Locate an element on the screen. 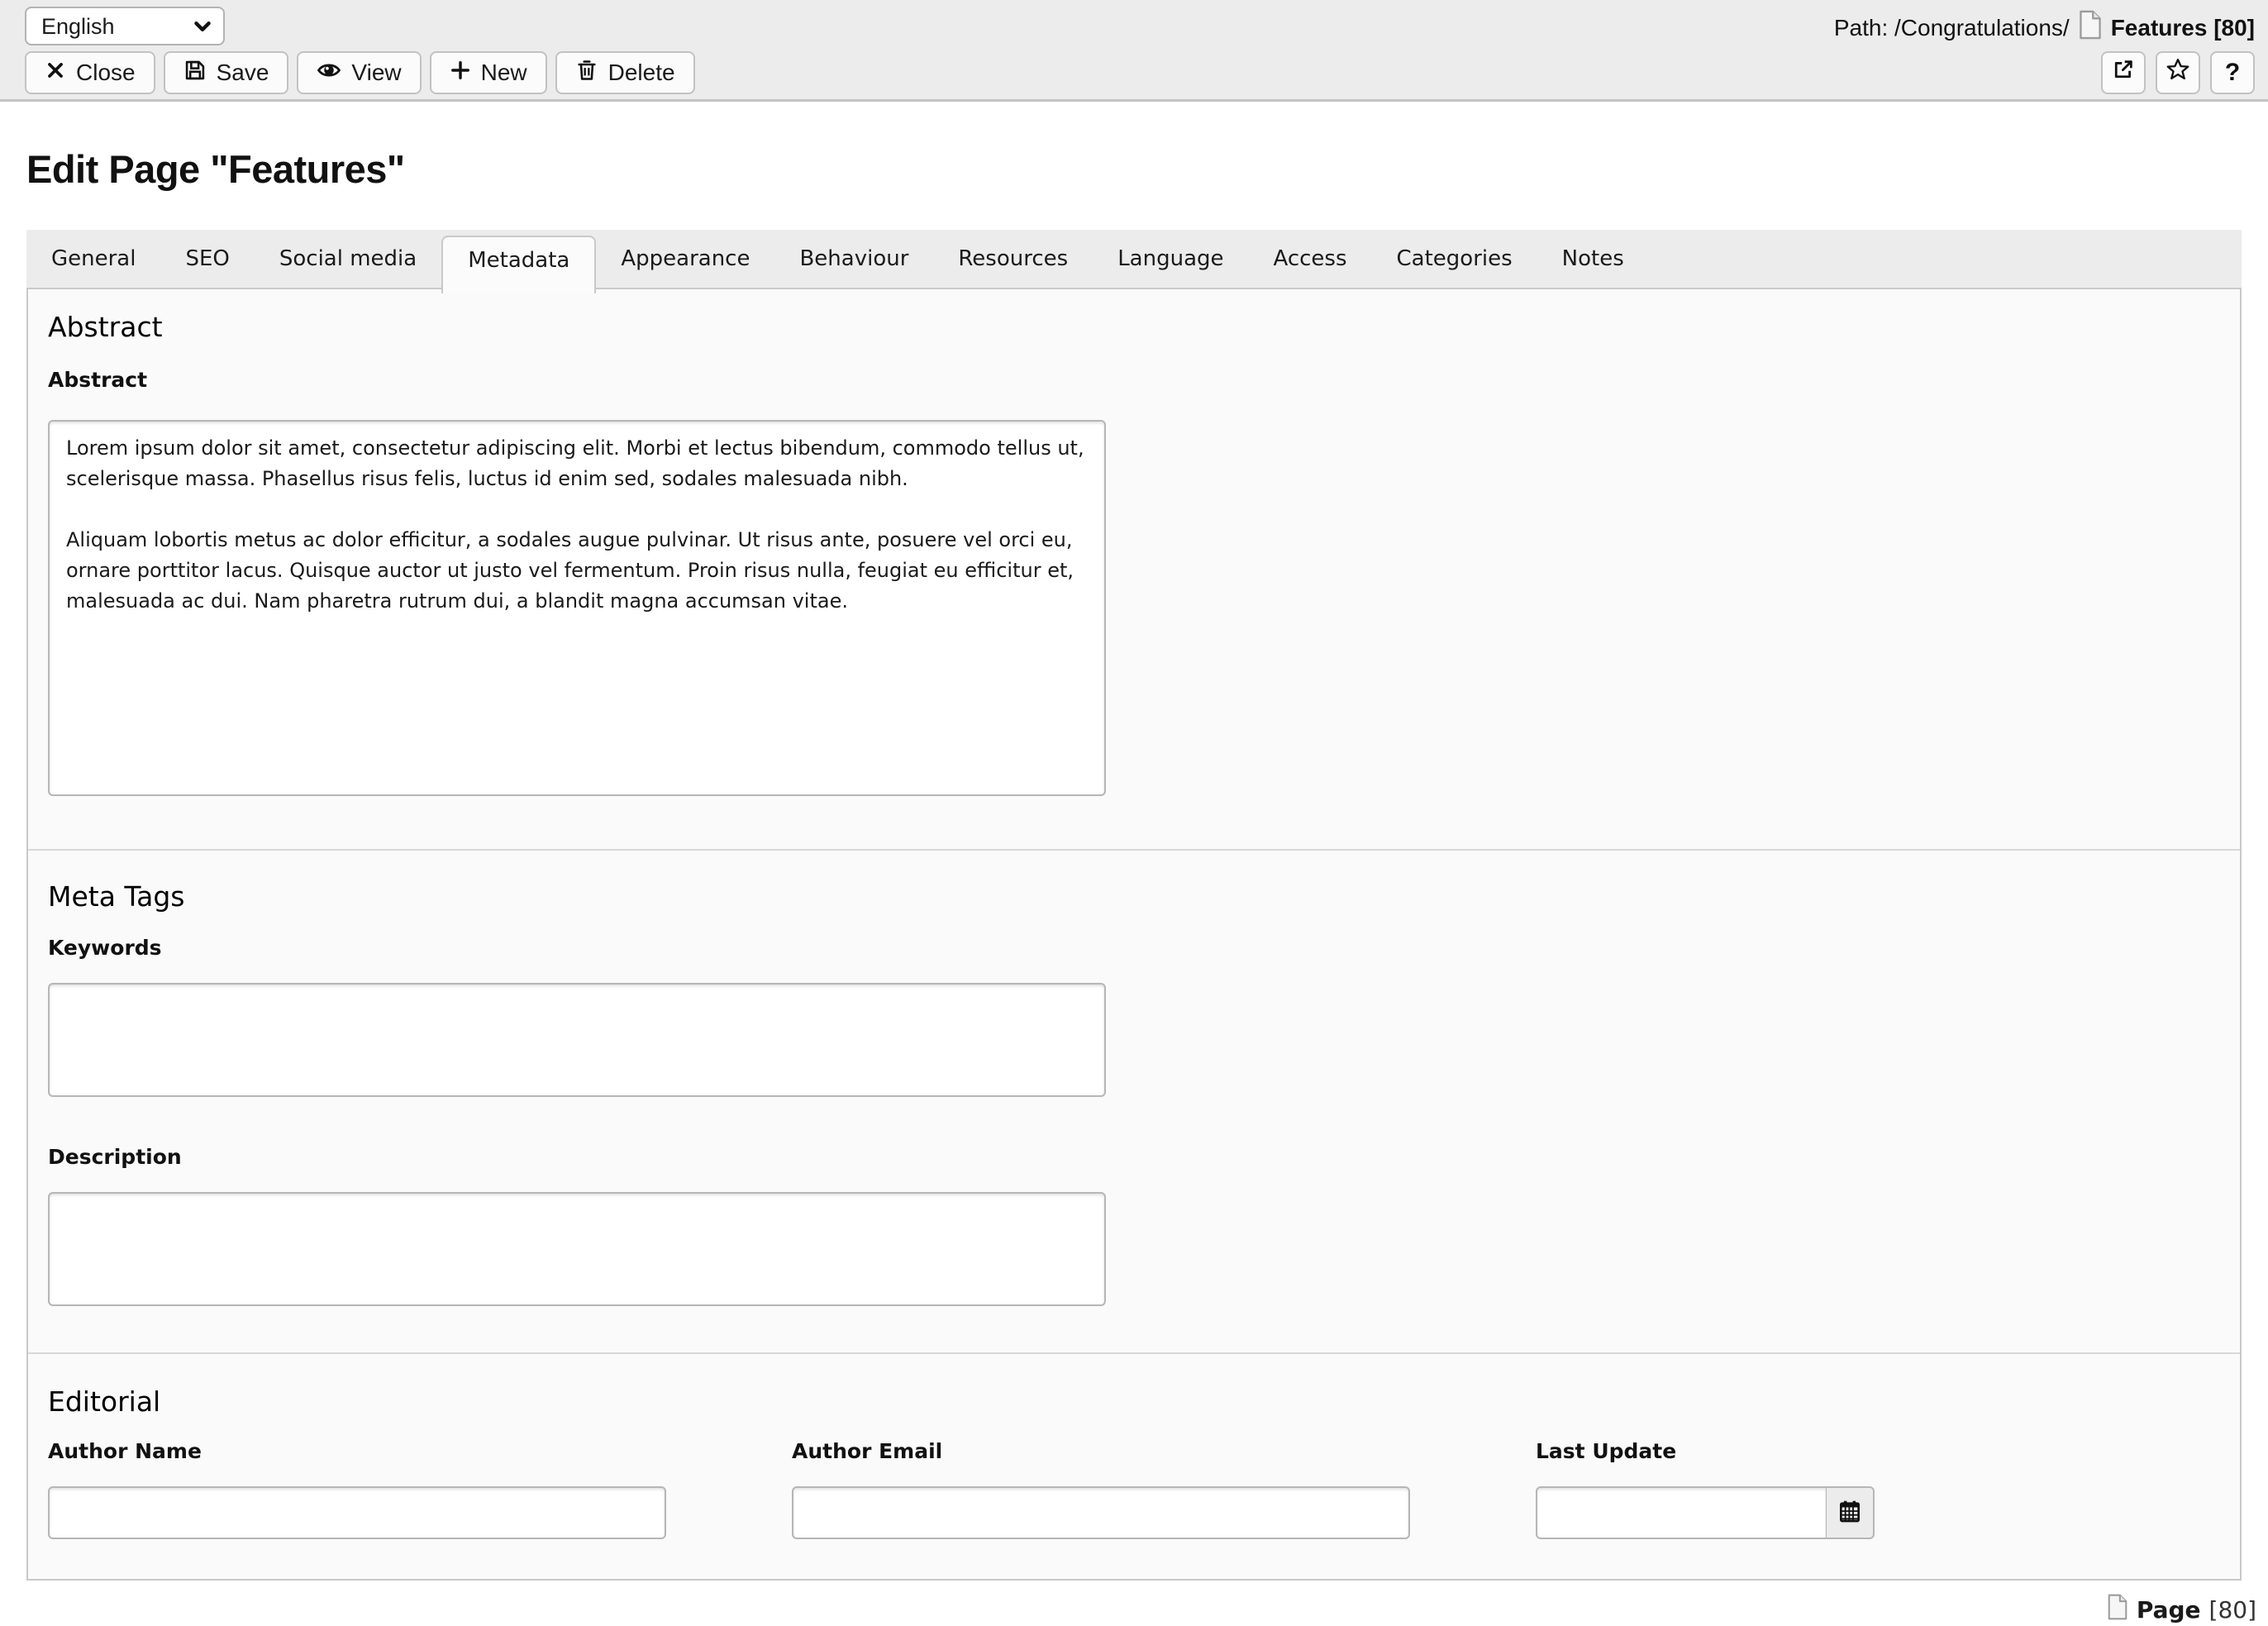 The image size is (2268, 1626). bookmark-button is located at coordinates (2178, 72).